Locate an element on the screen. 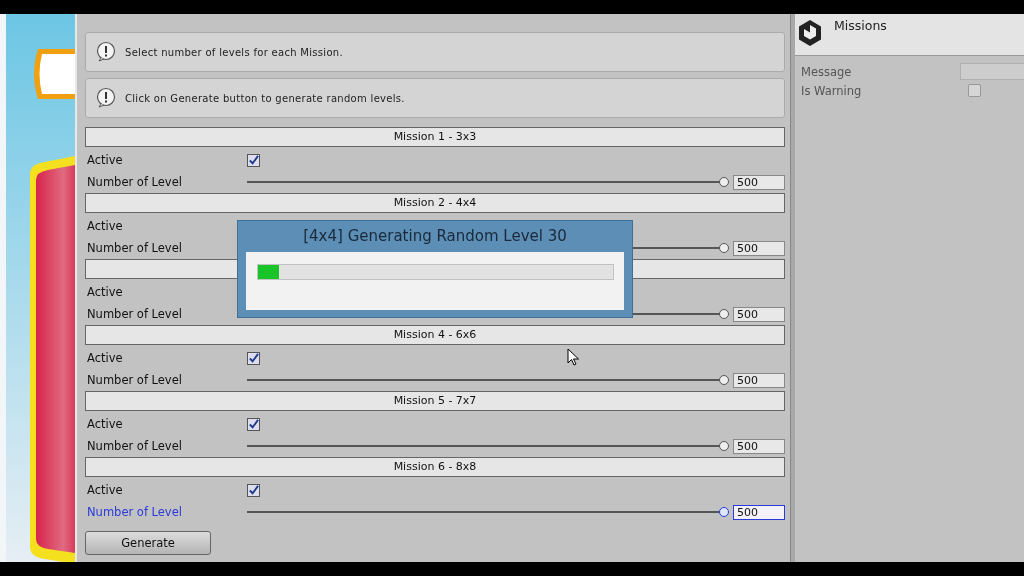  message-field is located at coordinates (992, 71).